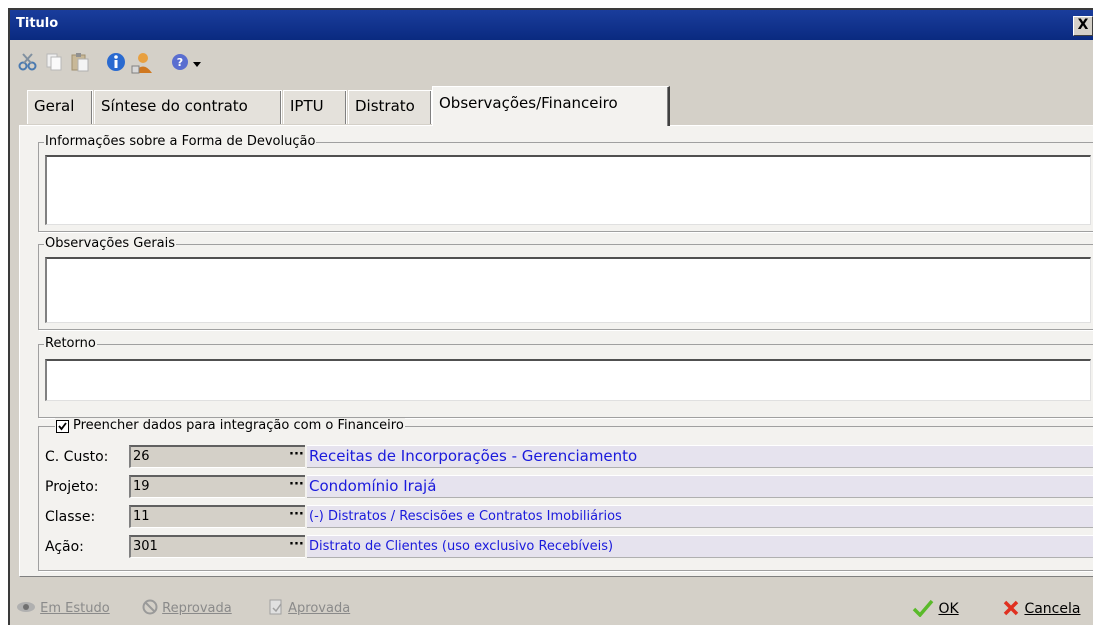 This screenshot has width=1093, height=625. Describe the element at coordinates (296, 516) in the screenshot. I see `classe-lookup-button: ···` at that location.